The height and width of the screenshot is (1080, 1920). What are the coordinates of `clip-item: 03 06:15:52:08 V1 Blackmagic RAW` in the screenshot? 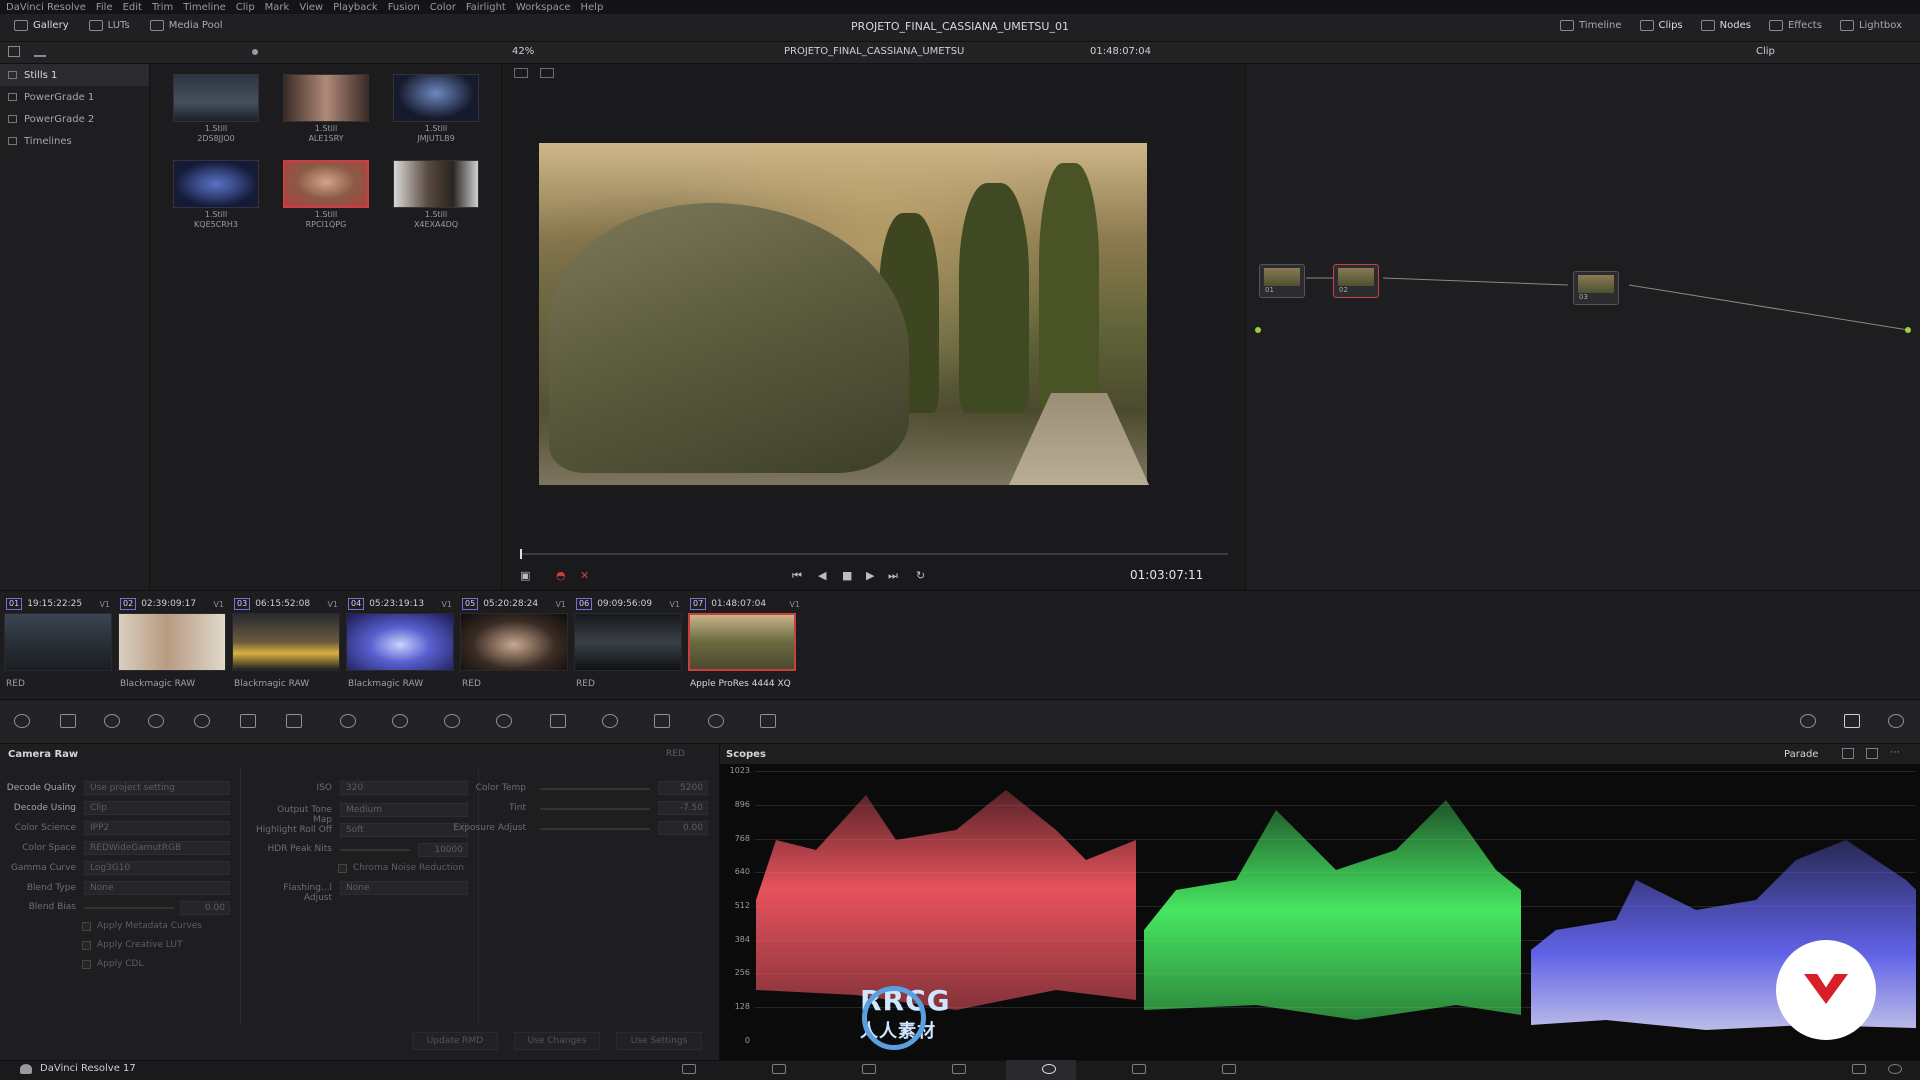 It's located at (285, 642).